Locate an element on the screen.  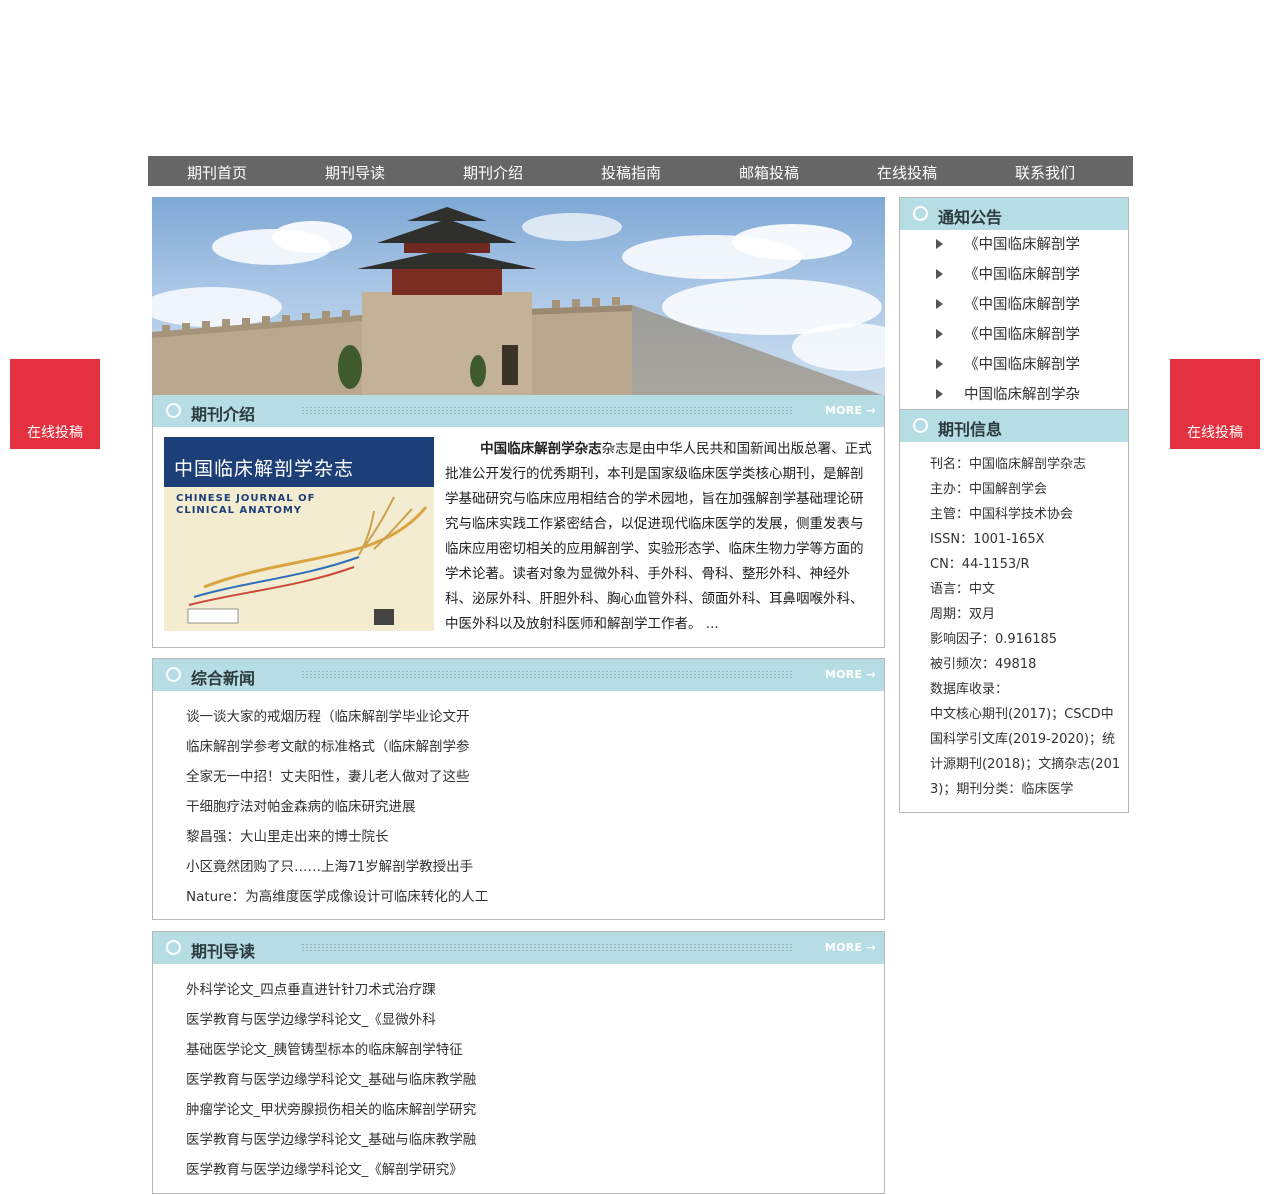
list-item: 医学教育与医学边缘学科论文_《显微外科 is located at coordinates (331, 1020).